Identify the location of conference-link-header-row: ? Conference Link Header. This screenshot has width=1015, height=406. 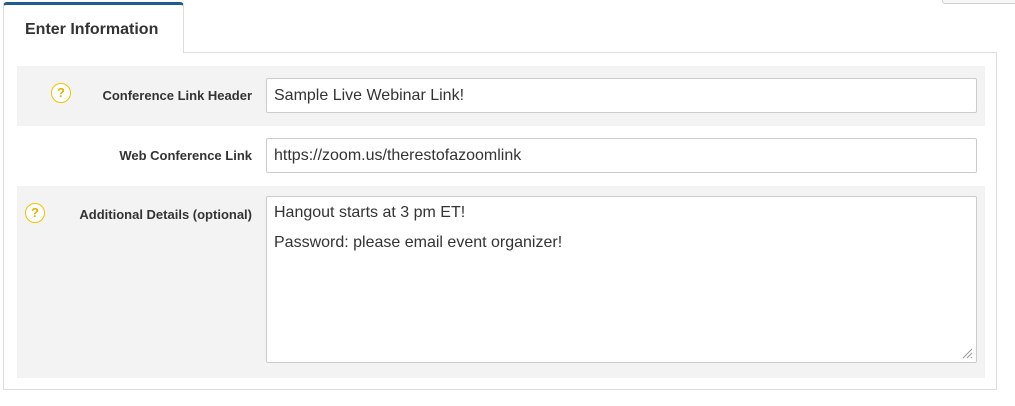
(501, 96).